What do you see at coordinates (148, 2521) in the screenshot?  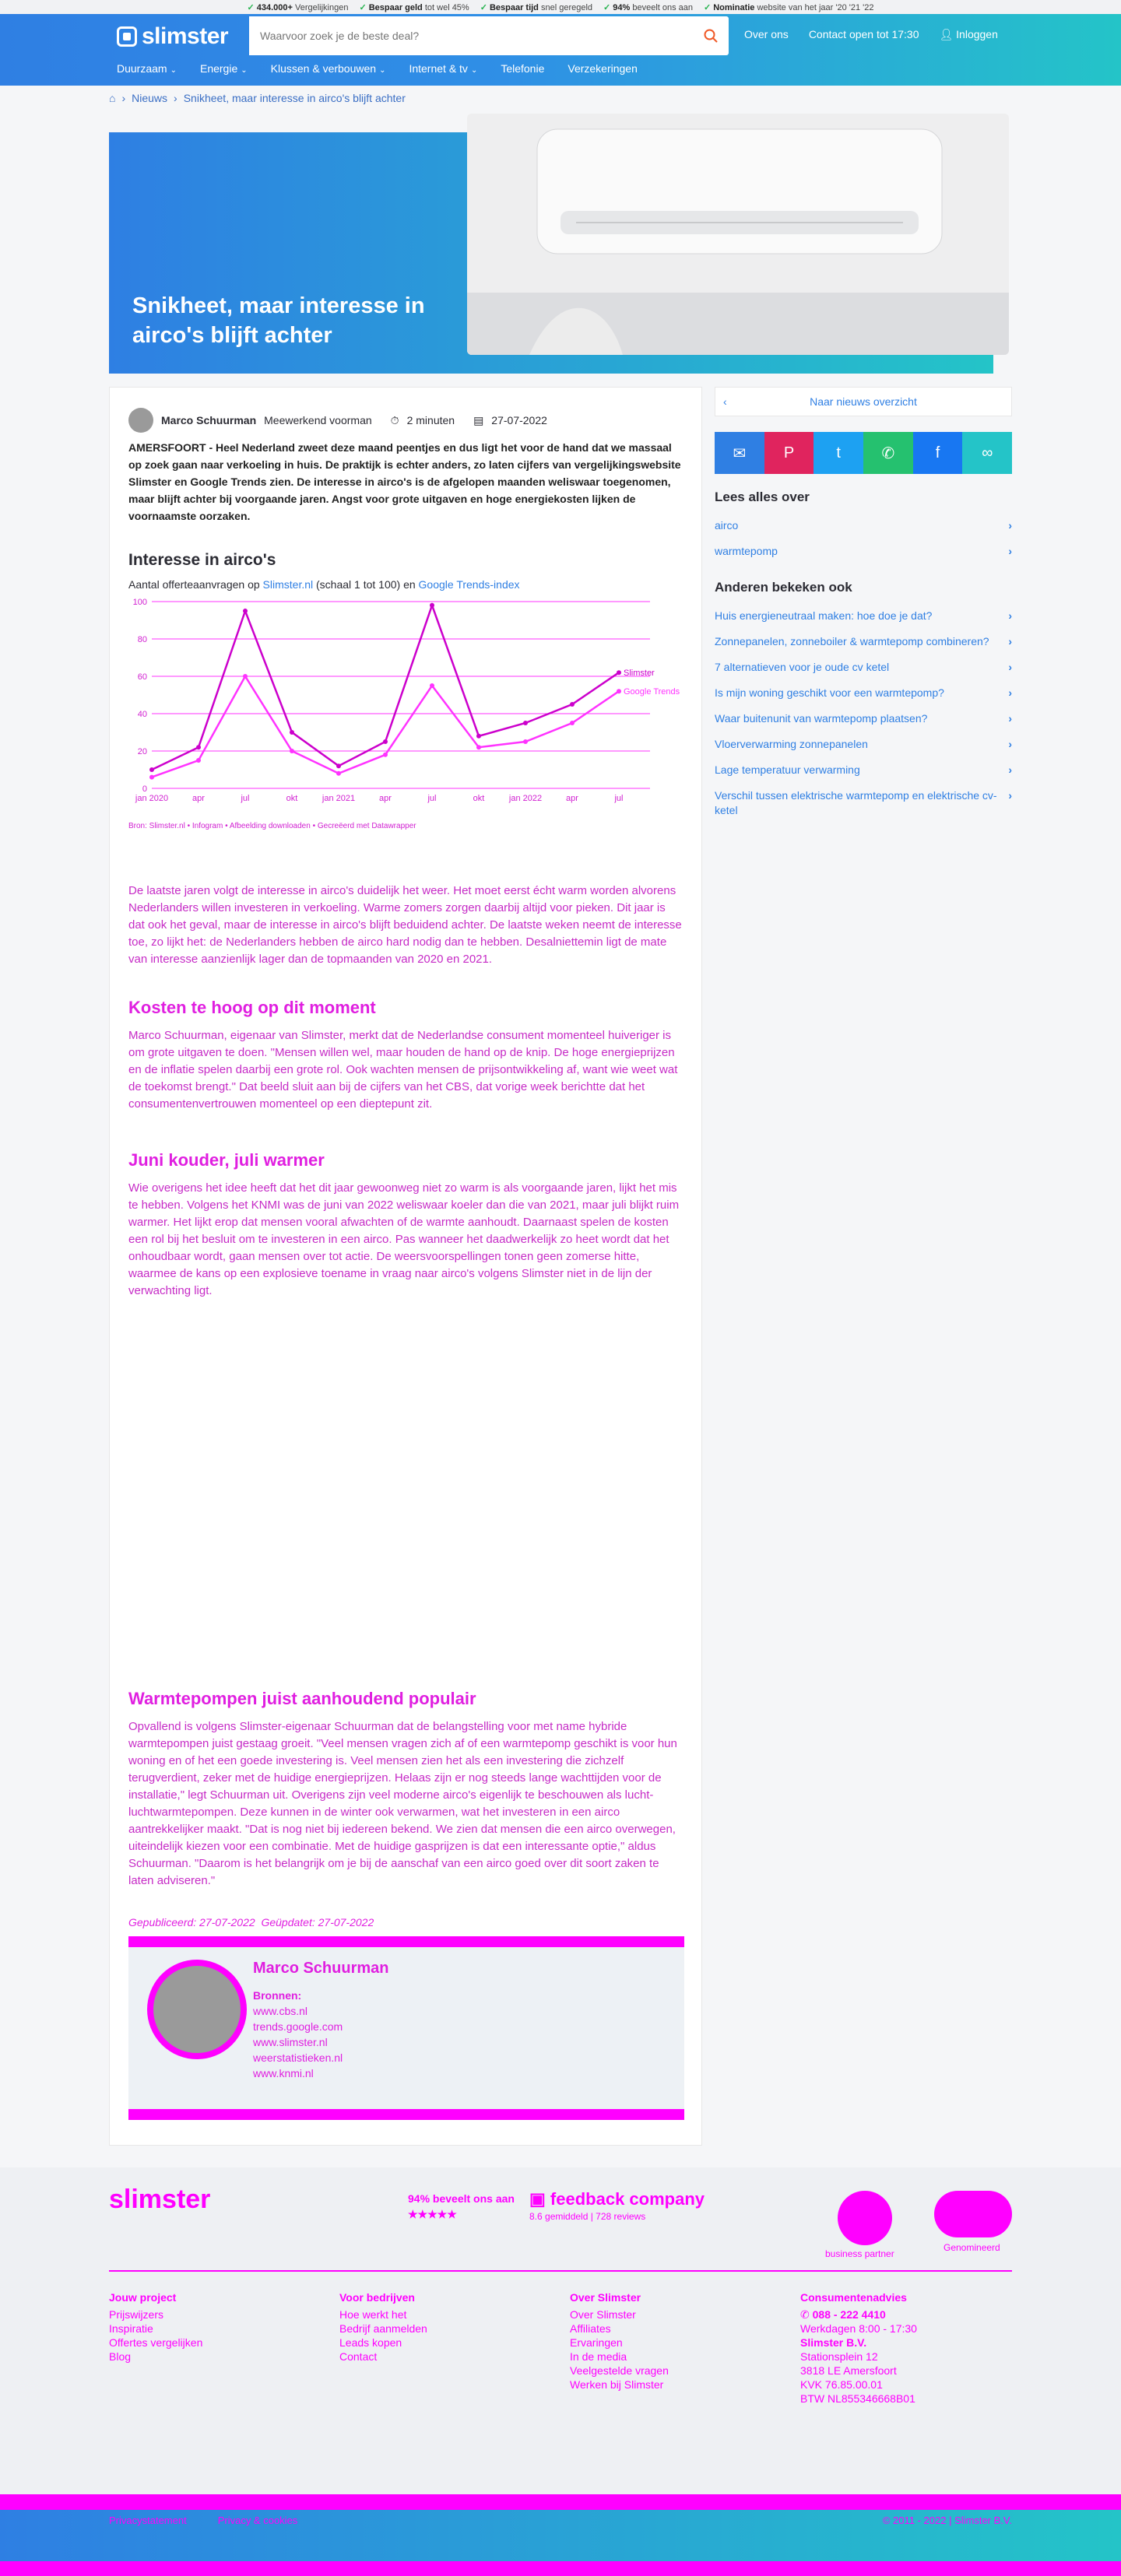 I see `privacy-link: Privacystatement` at bounding box center [148, 2521].